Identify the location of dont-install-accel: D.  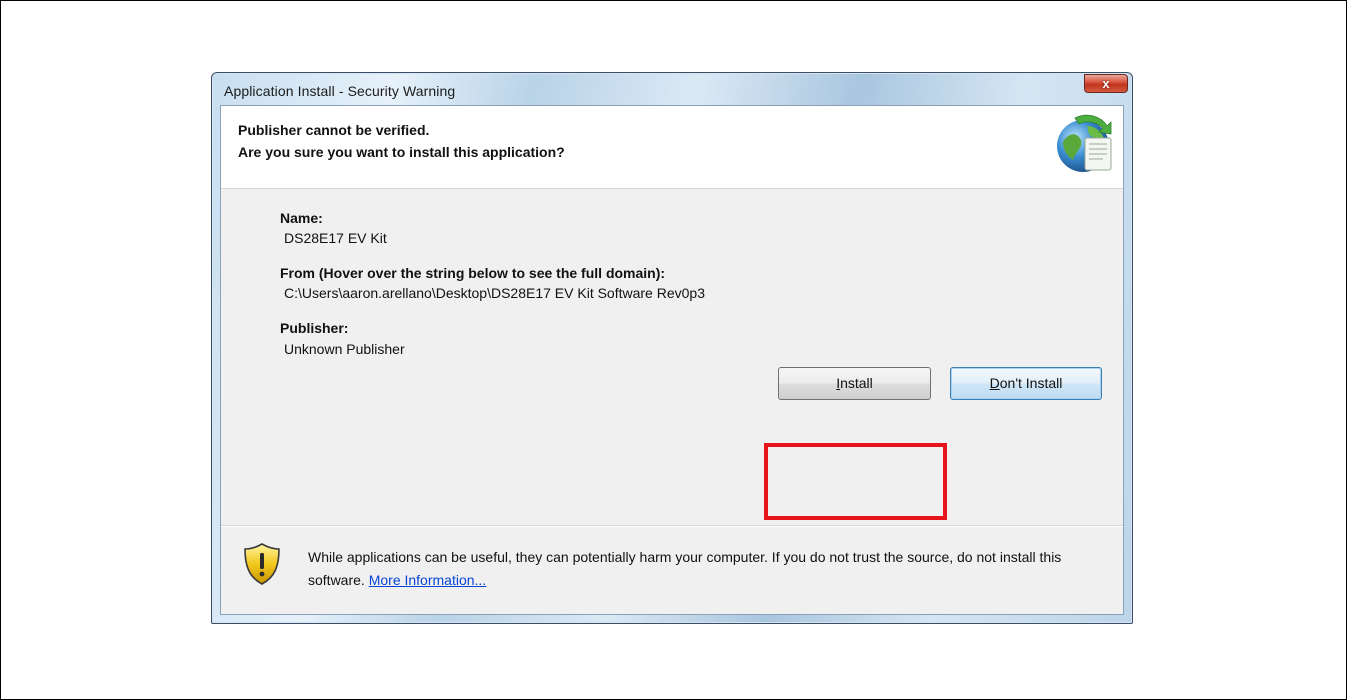
(994, 383).